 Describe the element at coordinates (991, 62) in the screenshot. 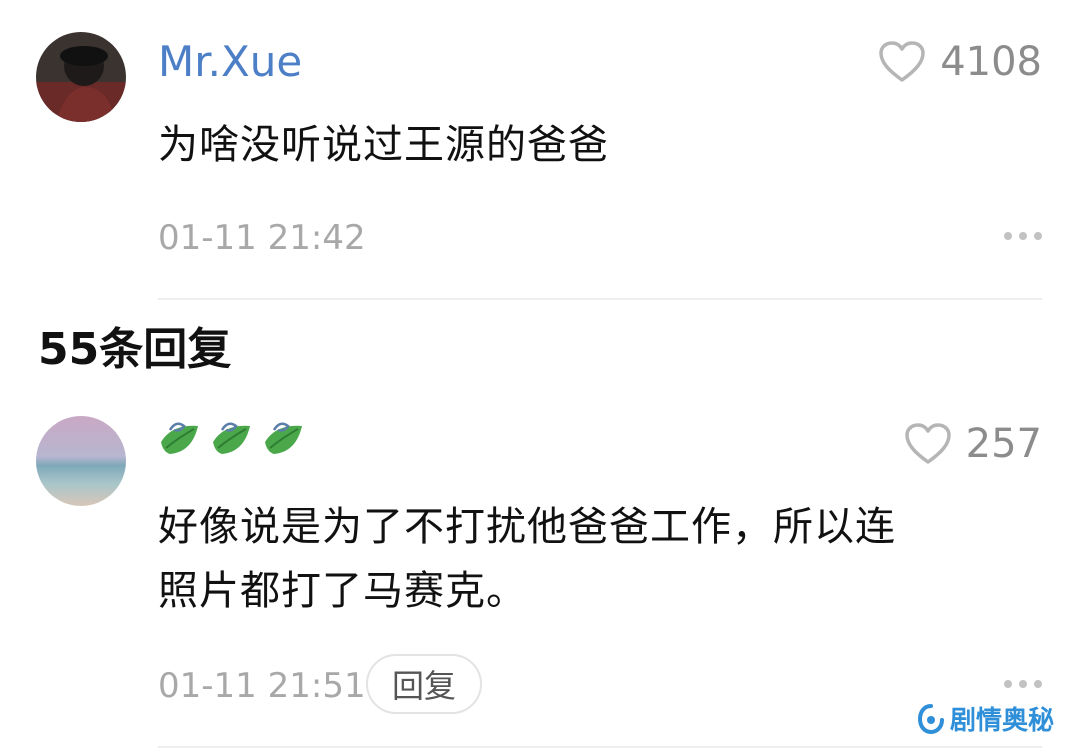

I see `like-count: 4108` at that location.